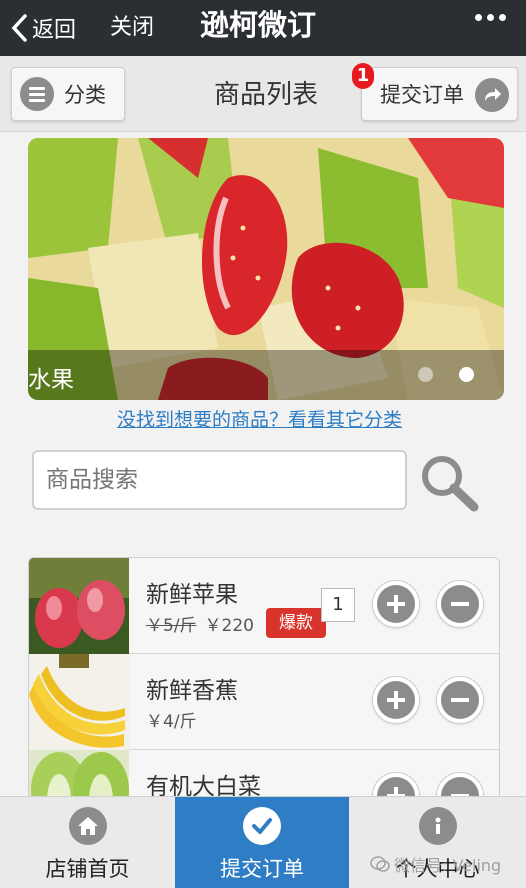  Describe the element at coordinates (422, 95) in the screenshot. I see `submit-order-label: 提交订单` at that location.